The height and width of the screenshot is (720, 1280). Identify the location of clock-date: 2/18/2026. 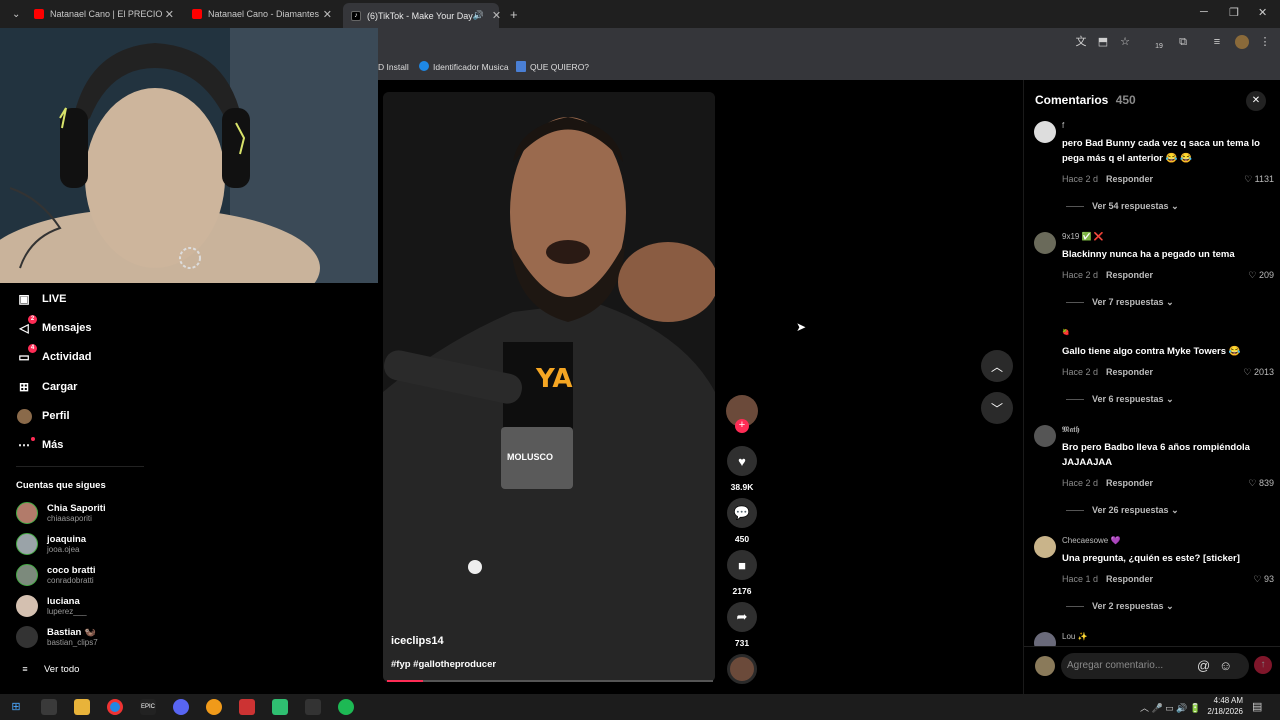
(1223, 711).